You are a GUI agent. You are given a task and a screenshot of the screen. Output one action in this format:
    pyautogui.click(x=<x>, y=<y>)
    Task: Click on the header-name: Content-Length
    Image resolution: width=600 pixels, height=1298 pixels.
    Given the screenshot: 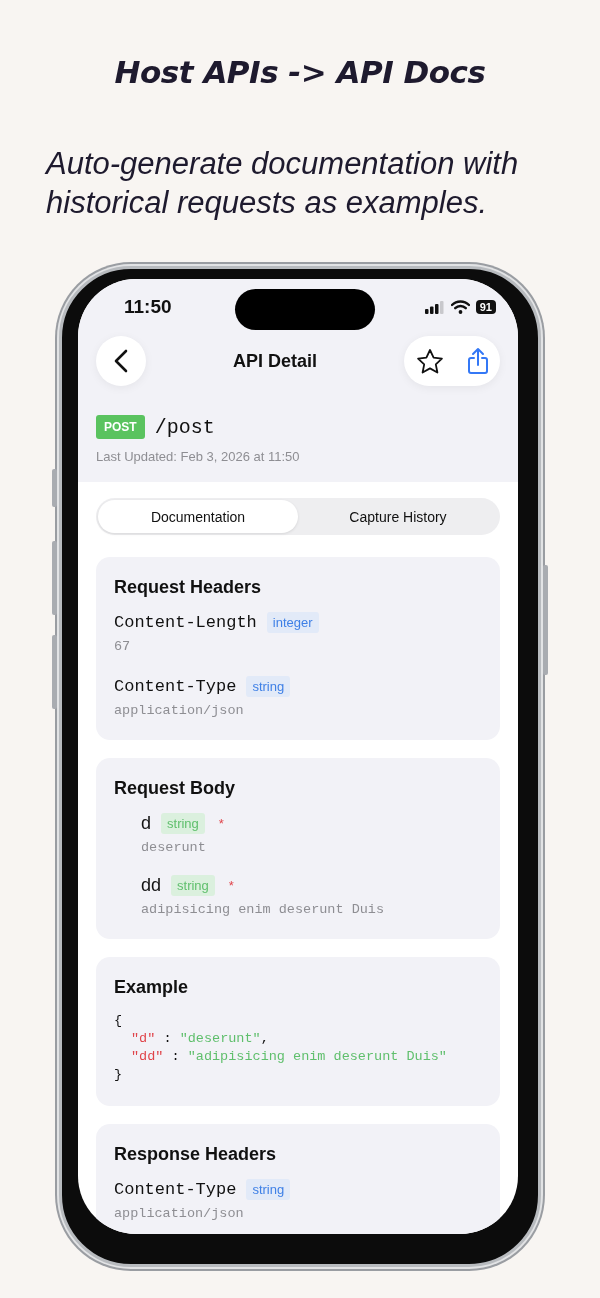 What is the action you would take?
    pyautogui.click(x=185, y=622)
    